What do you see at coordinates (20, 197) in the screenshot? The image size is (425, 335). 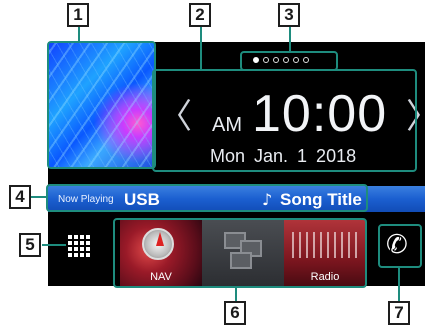 I see `callout-4: 4` at bounding box center [20, 197].